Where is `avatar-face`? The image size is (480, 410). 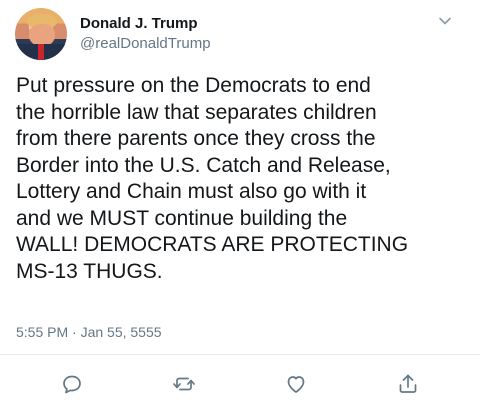
avatar-face is located at coordinates (42, 35).